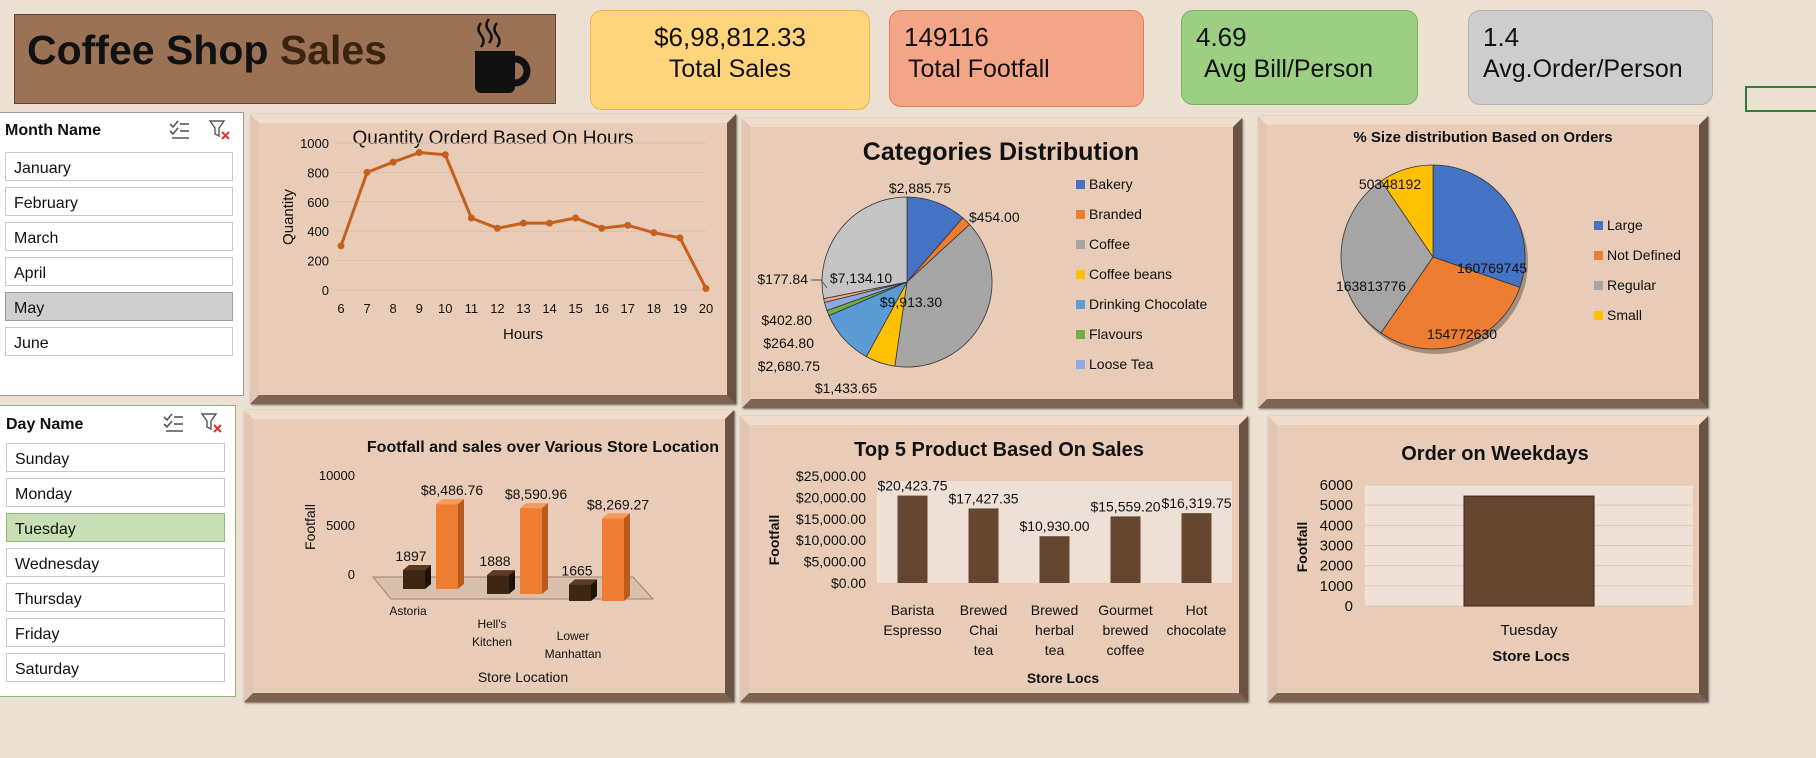  Describe the element at coordinates (115, 632) in the screenshot. I see `slicer-item-friday: Friday` at that location.